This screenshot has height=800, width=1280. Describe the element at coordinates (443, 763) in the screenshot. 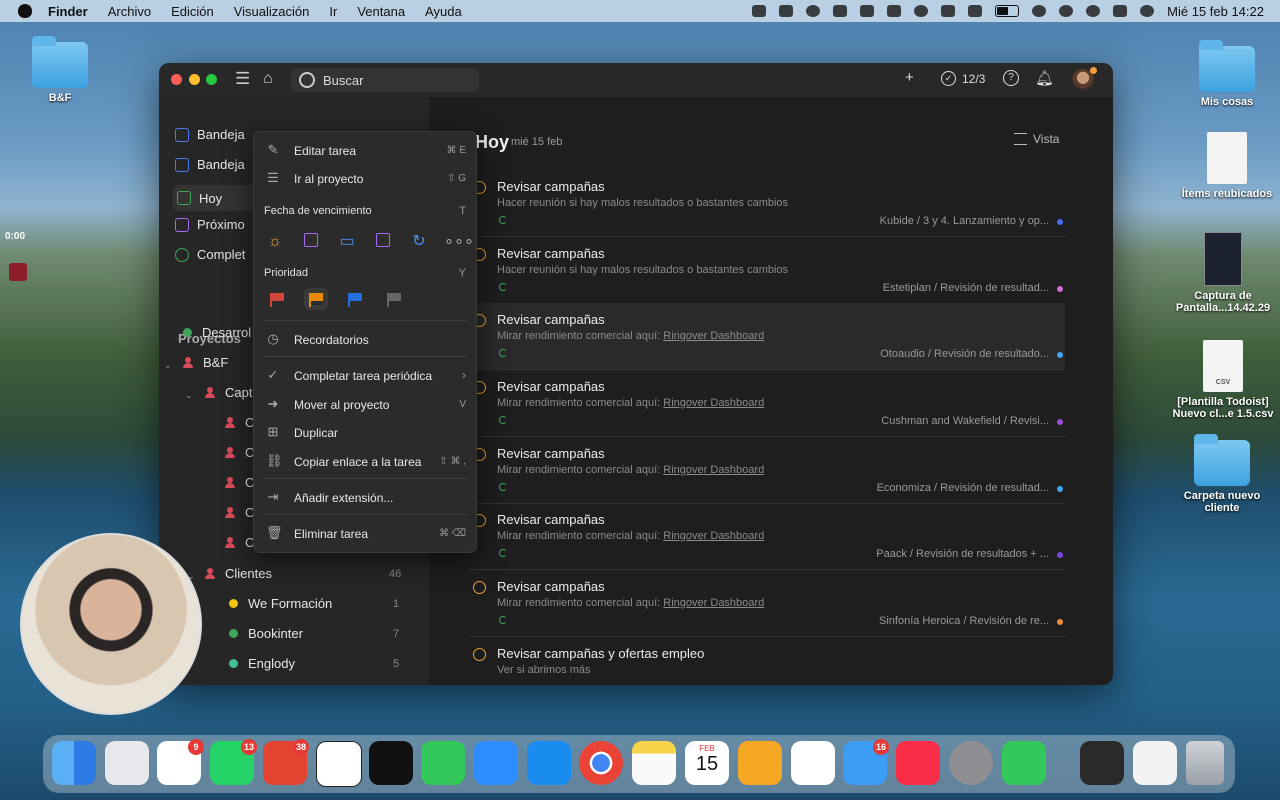

I see `dock-facetime-icon` at that location.